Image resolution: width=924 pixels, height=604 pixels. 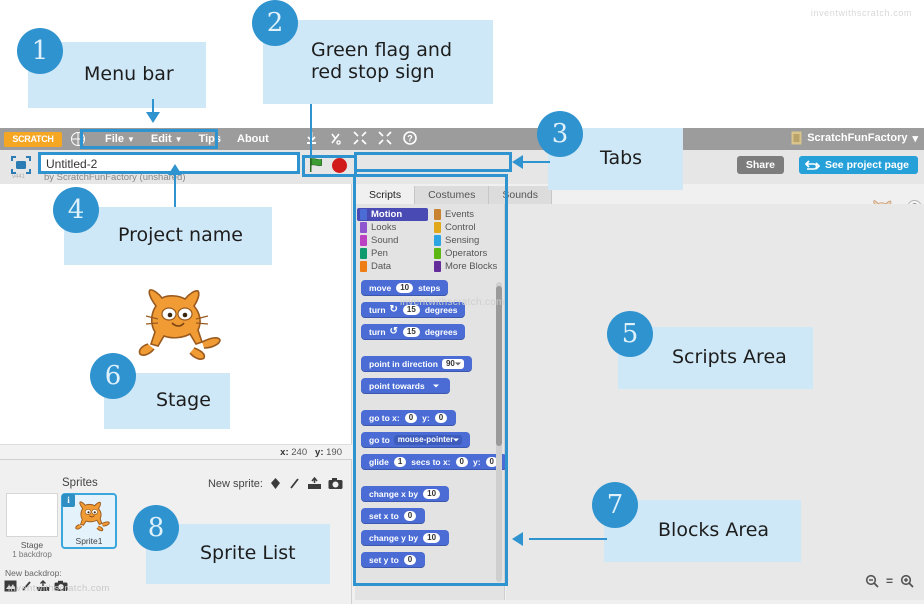 What do you see at coordinates (760, 165) in the screenshot?
I see `share-button: Share` at bounding box center [760, 165].